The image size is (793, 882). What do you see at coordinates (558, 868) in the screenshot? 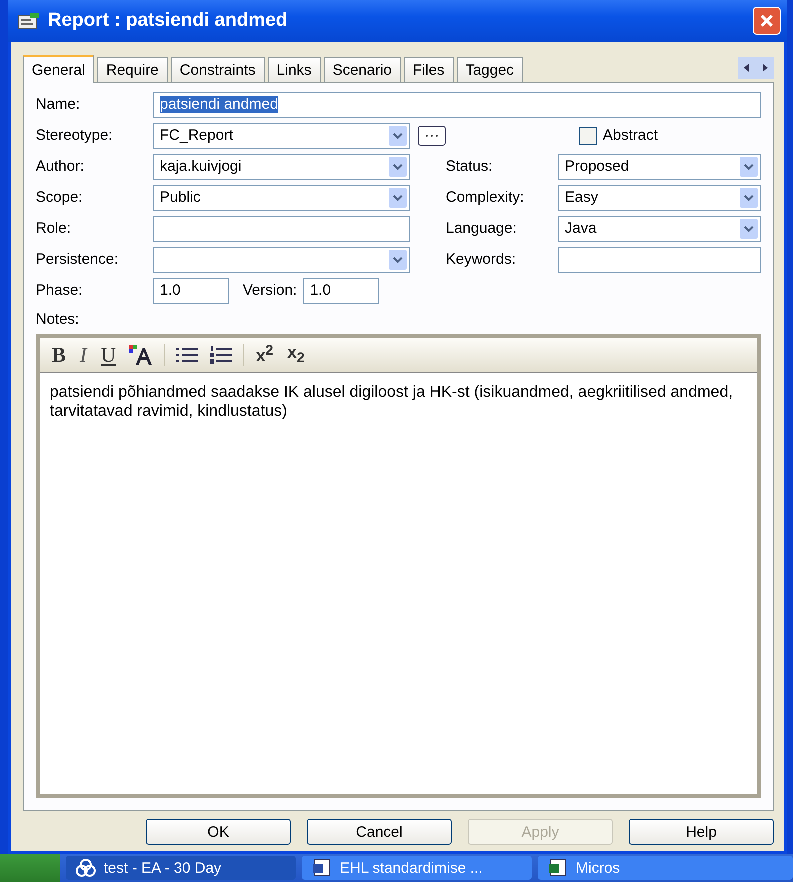
I see `spreadsheet-icon` at bounding box center [558, 868].